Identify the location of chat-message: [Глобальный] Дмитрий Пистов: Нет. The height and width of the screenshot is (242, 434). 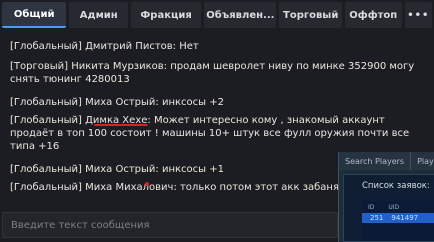
(104, 46).